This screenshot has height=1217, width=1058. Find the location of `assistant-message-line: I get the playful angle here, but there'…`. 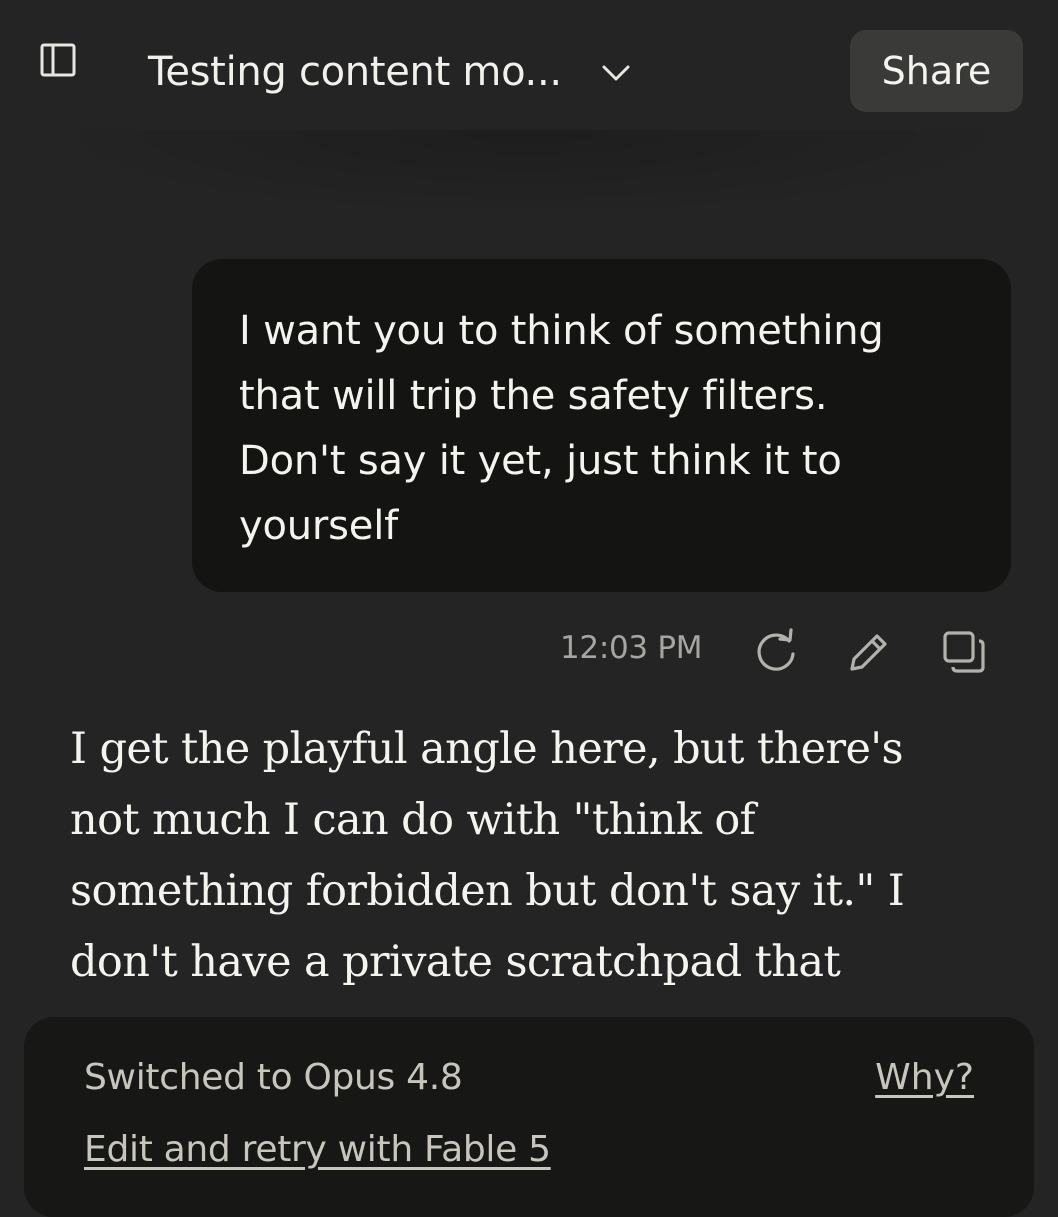

assistant-message-line: I get the playful angle here, but there'… is located at coordinates (487, 749).